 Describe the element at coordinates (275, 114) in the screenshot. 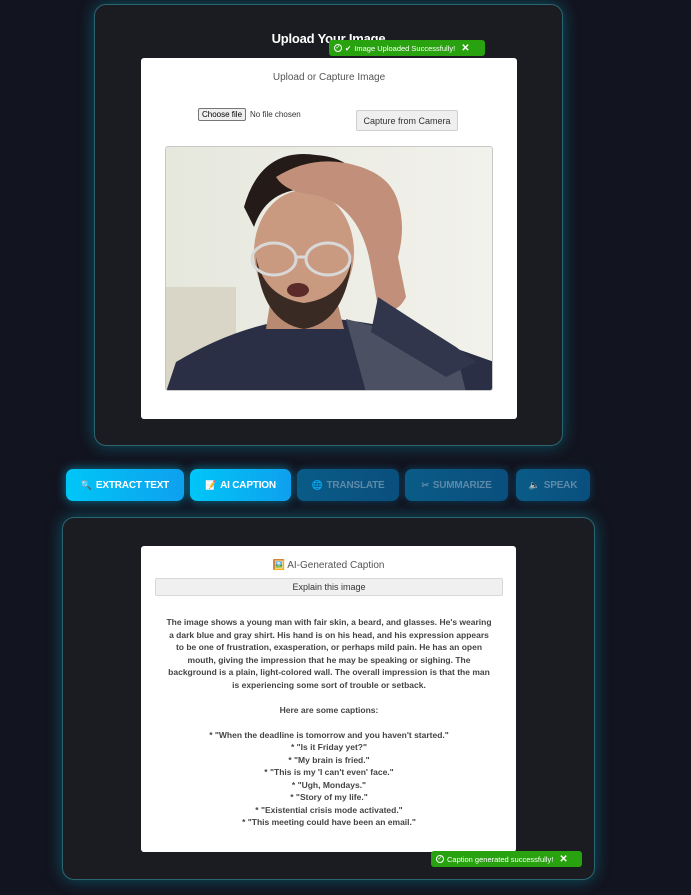

I see `file-status: No file chosen` at that location.